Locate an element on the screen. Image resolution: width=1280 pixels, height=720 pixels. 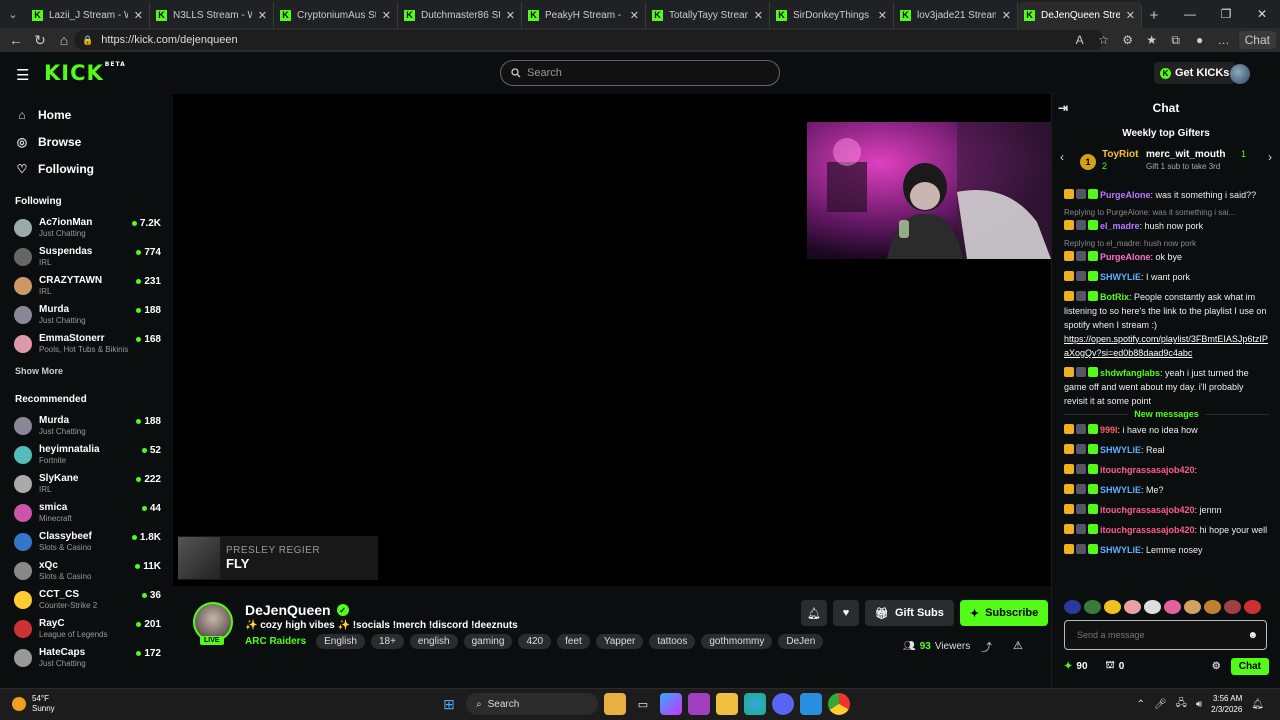
read-aloud-icon: A is located at coordinates (1080, 40).